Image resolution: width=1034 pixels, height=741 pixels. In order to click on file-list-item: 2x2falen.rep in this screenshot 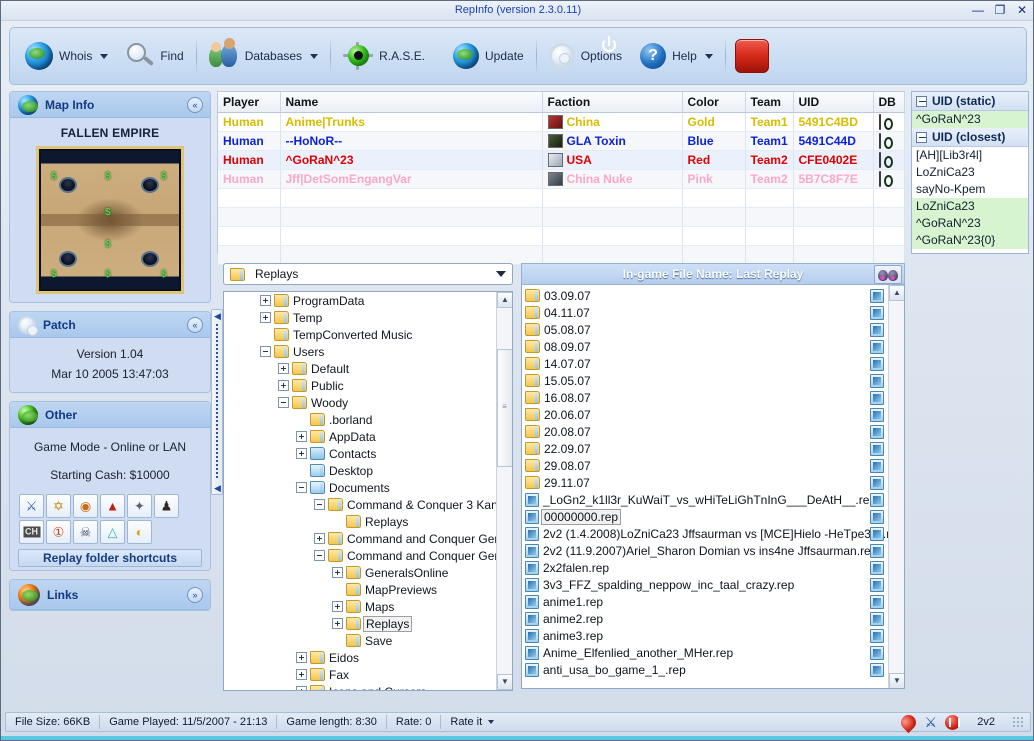, I will do `click(695, 567)`.